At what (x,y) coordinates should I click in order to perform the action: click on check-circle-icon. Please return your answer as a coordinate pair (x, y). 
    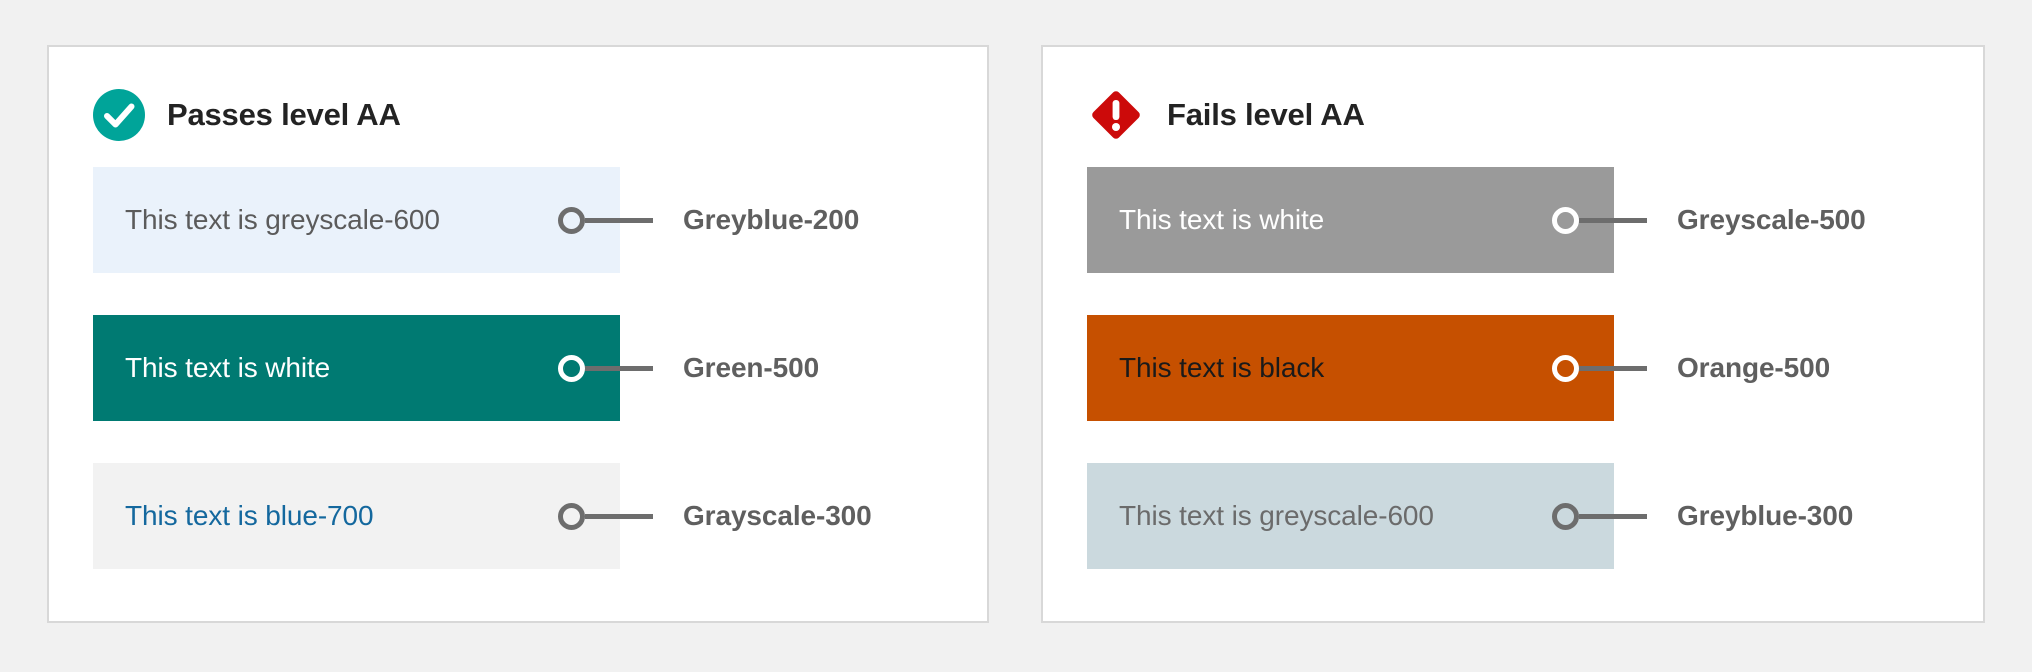
    Looking at the image, I should click on (119, 115).